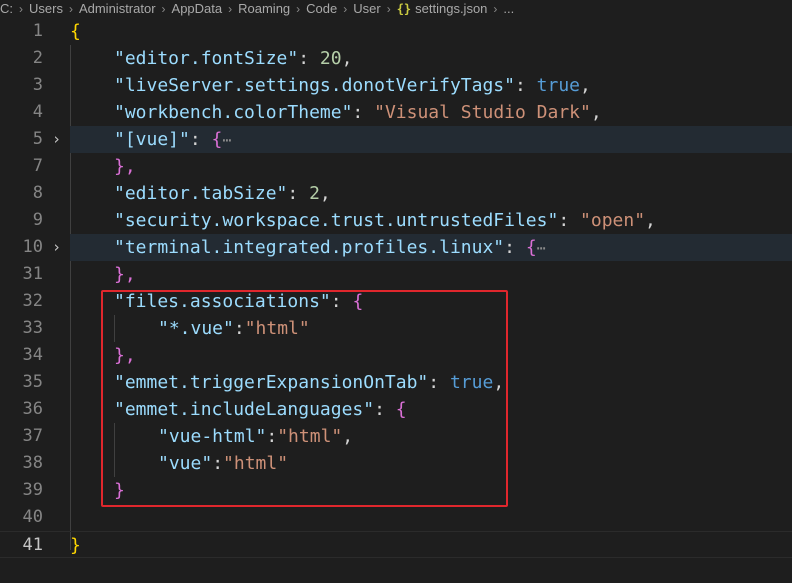 Image resolution: width=792 pixels, height=583 pixels. Describe the element at coordinates (396, 517) in the screenshot. I see `code-line: 40` at that location.